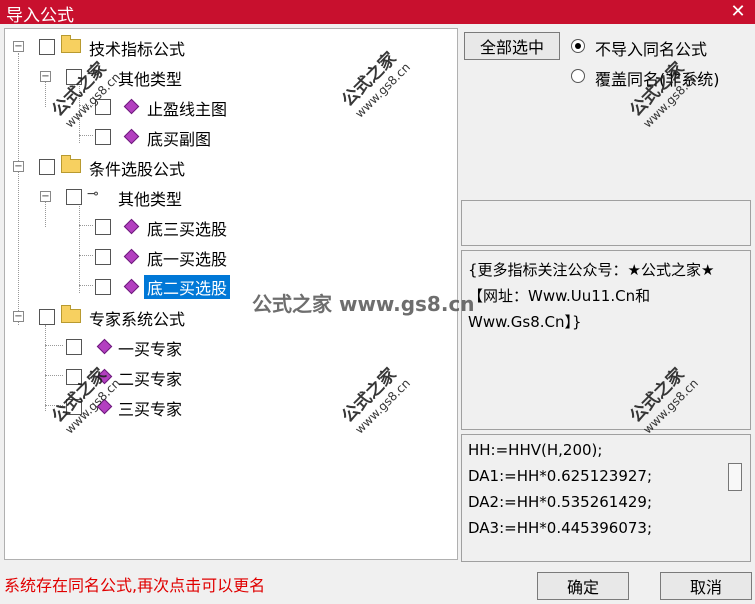  Describe the element at coordinates (578, 76) in the screenshot. I see `radio-overwrite` at that location.